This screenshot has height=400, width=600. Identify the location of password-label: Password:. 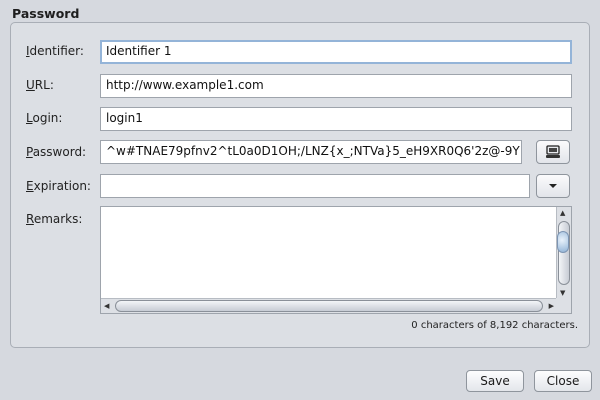
(56, 152).